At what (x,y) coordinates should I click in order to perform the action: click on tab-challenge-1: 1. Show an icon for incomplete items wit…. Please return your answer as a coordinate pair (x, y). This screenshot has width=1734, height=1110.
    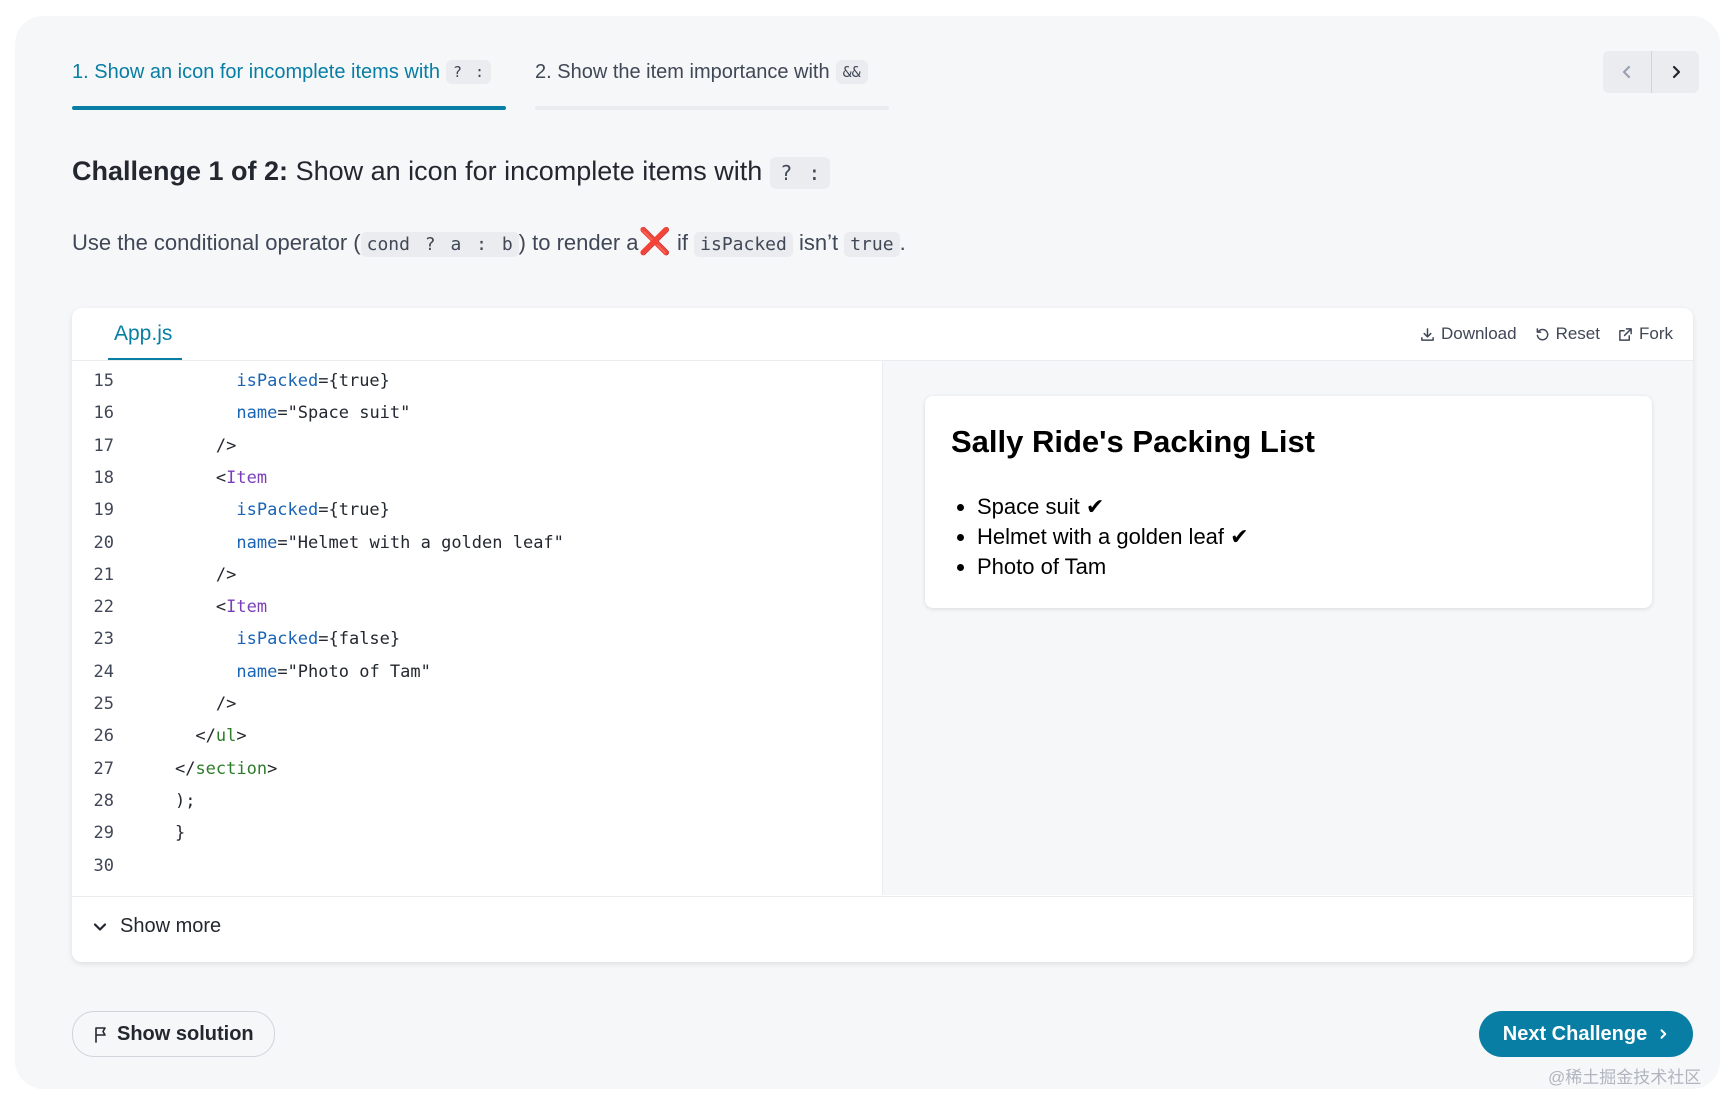
    Looking at the image, I should click on (289, 85).